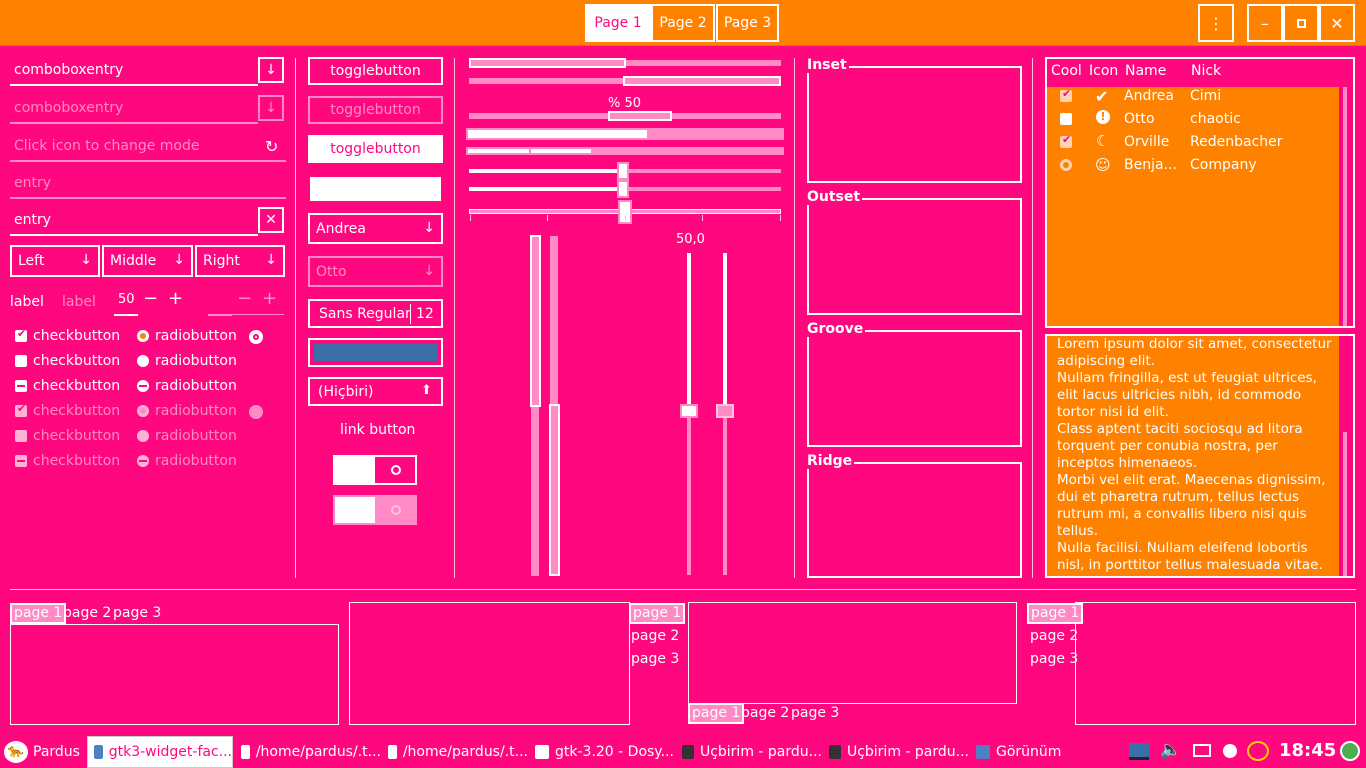  I want to click on notebook-right-tab-2: page 2, so click(655, 636).